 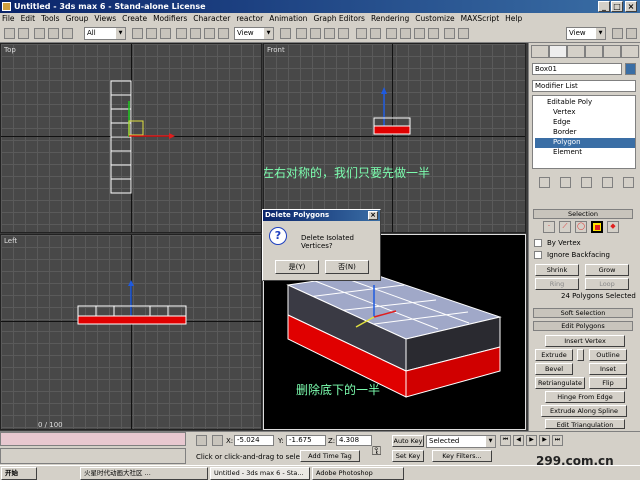 What do you see at coordinates (576, 51) in the screenshot?
I see `hierarchy-tab-icon` at bounding box center [576, 51].